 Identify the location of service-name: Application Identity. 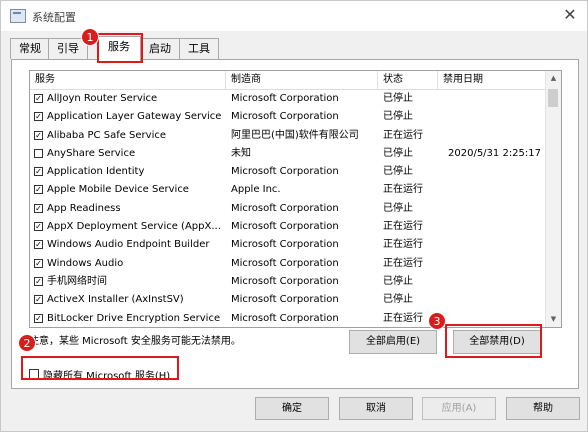
(96, 172).